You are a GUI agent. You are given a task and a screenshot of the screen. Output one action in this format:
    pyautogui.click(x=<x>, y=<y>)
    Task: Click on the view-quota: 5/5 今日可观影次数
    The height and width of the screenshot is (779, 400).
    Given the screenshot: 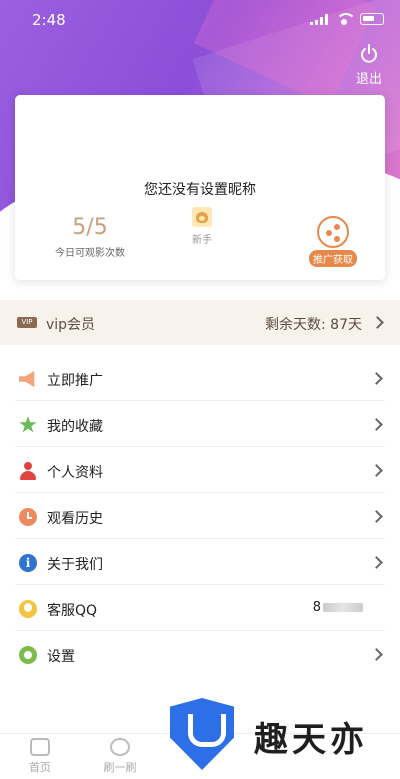 What is the action you would take?
    pyautogui.click(x=90, y=237)
    